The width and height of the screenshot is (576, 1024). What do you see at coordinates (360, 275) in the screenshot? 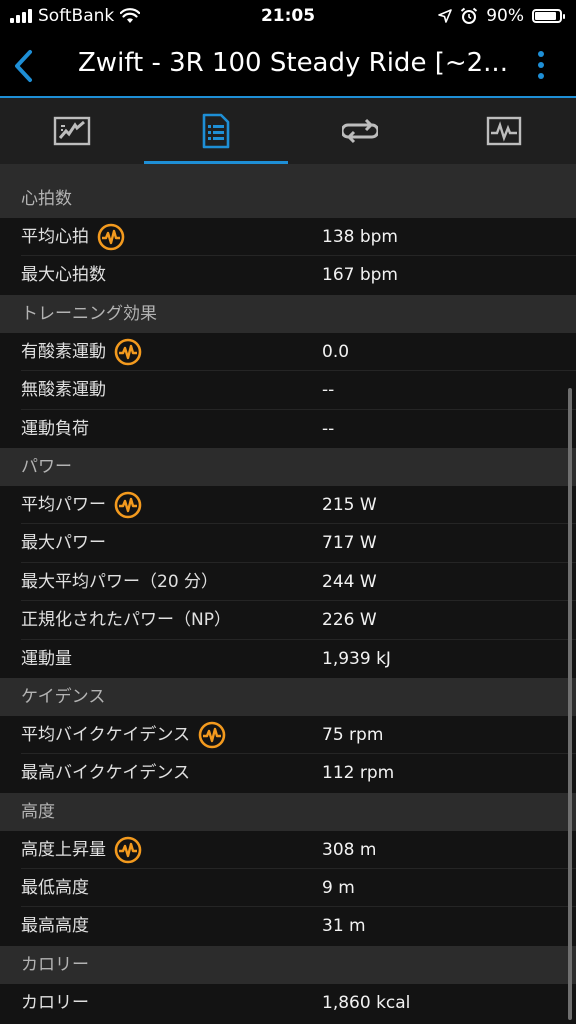
I see `stat-value: 167 bpm` at bounding box center [360, 275].